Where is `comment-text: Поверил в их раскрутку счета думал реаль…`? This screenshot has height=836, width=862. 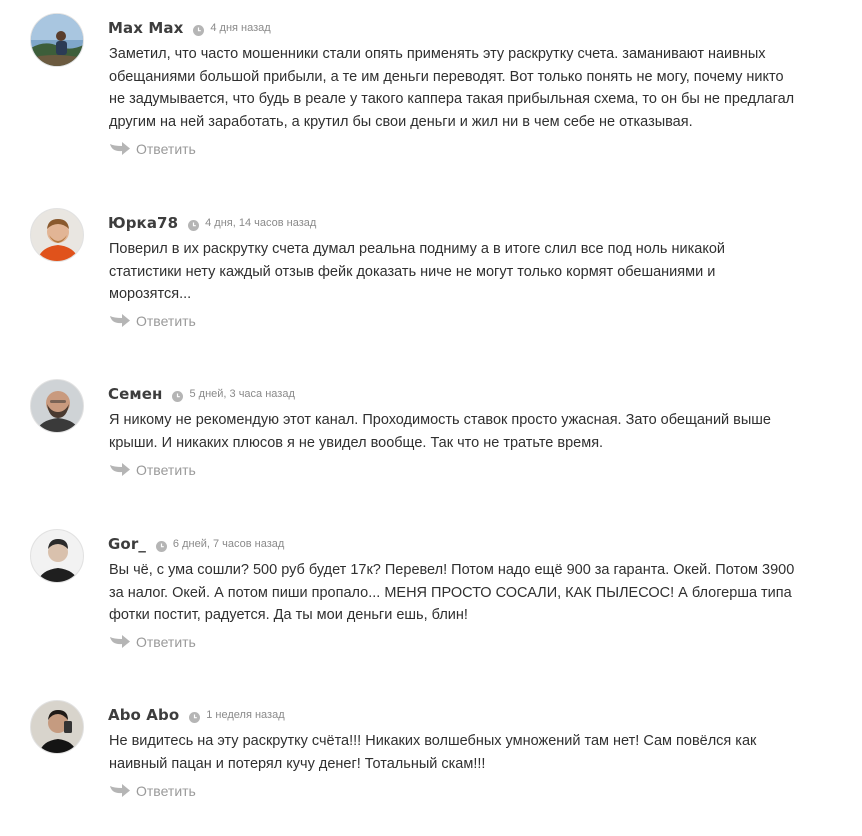 comment-text: Поверил в их раскрутку счета думал реаль… is located at coordinates (417, 271).